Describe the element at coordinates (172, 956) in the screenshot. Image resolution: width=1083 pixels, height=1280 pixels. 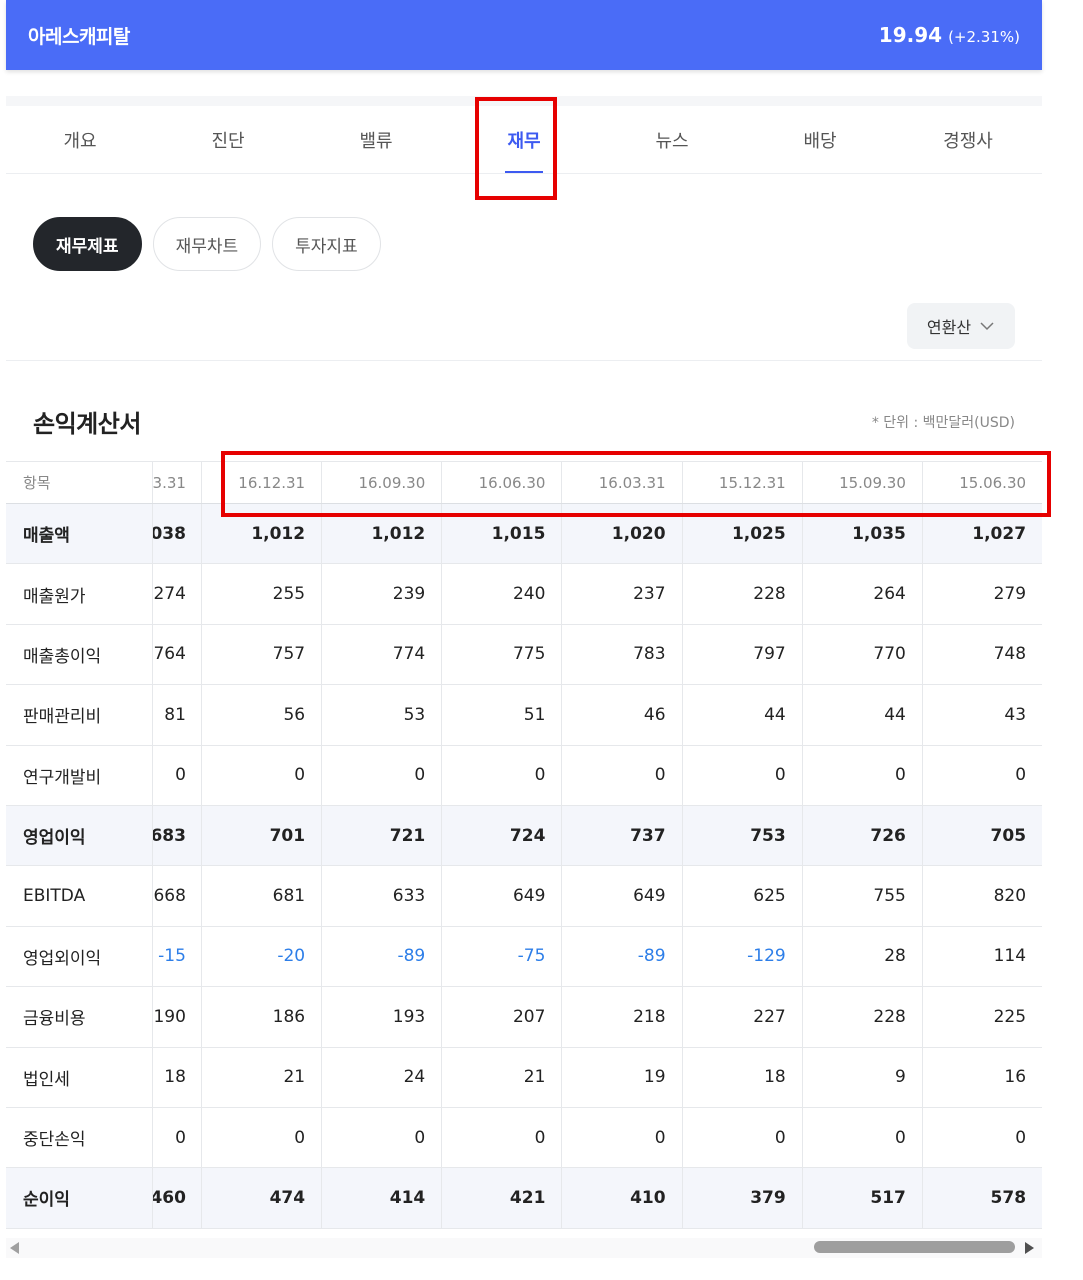
I see `table-cell: -15` at that location.